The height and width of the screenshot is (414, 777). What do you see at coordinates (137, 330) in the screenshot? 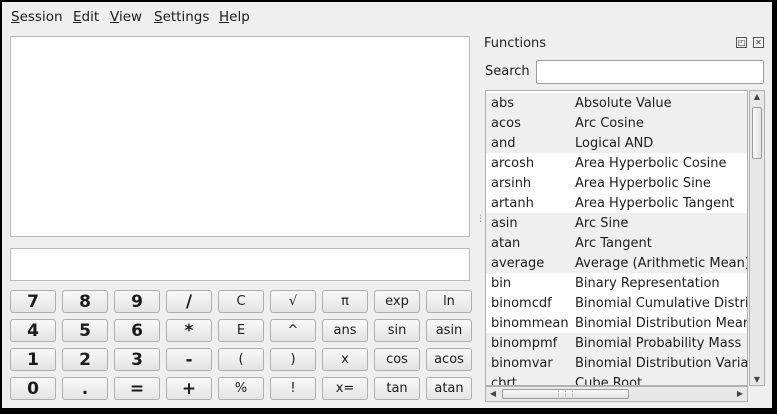
I see `key-1-2-button: 6` at bounding box center [137, 330].